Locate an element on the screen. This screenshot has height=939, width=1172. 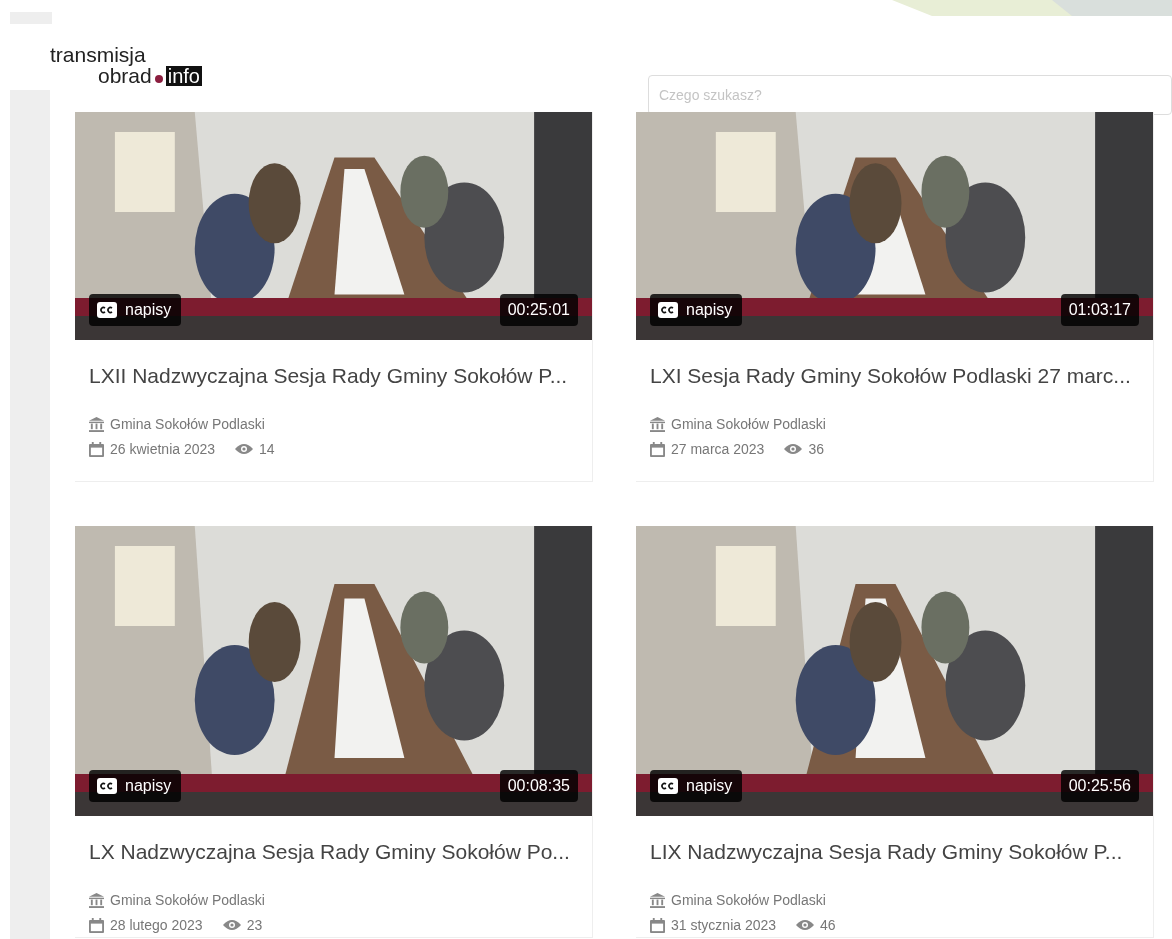
duration-badge: 00:25:01 is located at coordinates (538, 310).